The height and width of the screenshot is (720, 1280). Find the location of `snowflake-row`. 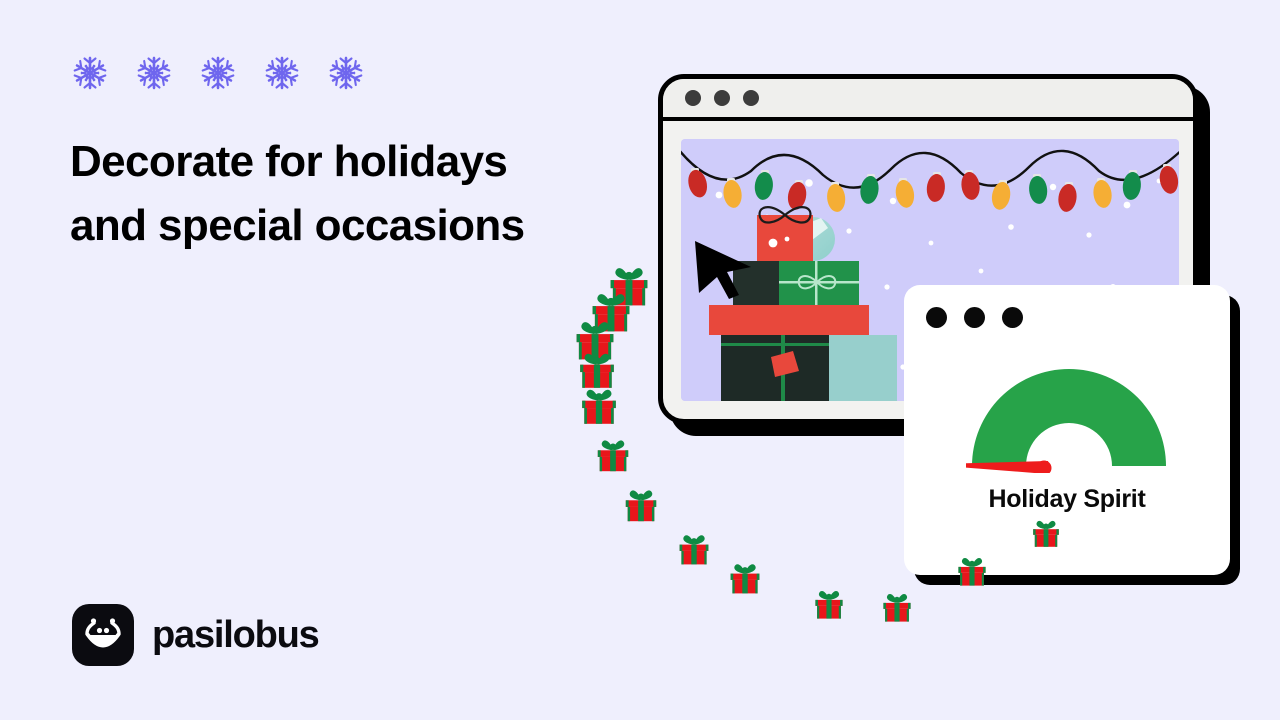

snowflake-row is located at coordinates (218, 73).